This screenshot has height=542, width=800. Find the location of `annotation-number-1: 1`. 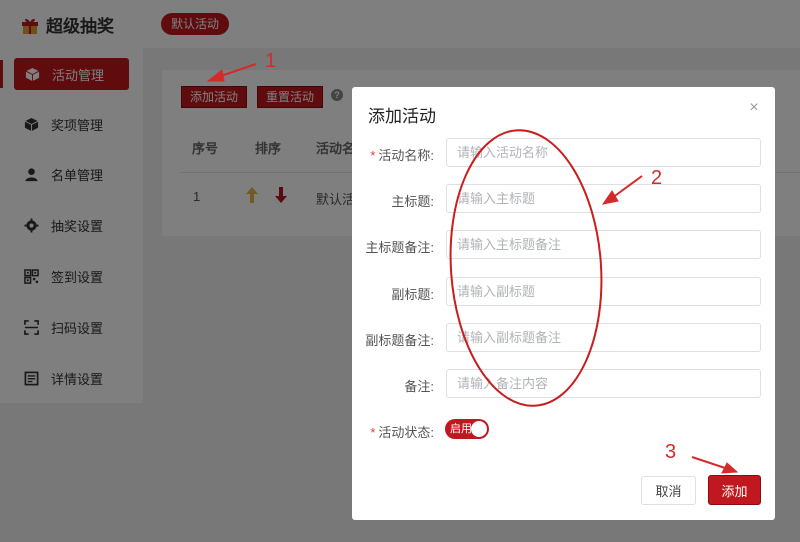

annotation-number-1: 1 is located at coordinates (271, 61).